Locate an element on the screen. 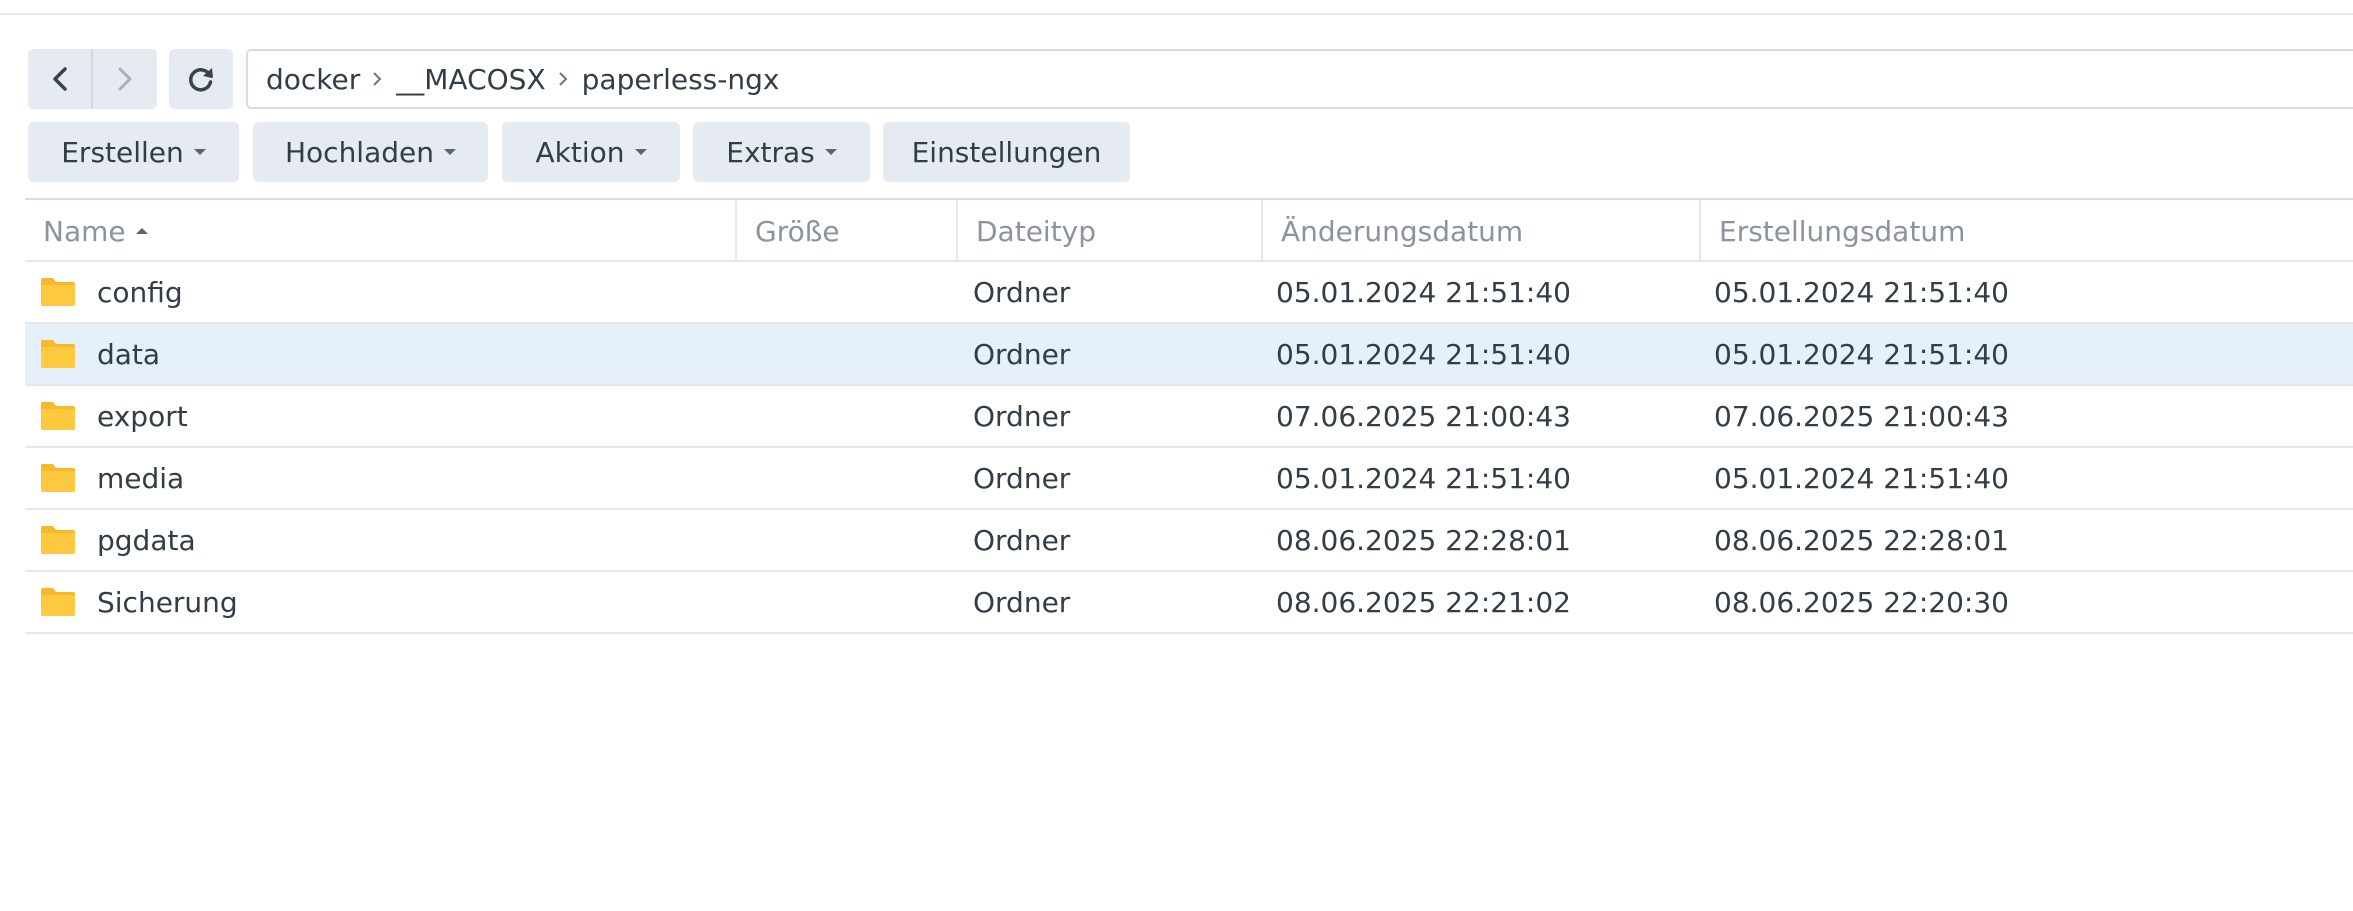  file-name: data is located at coordinates (129, 354).